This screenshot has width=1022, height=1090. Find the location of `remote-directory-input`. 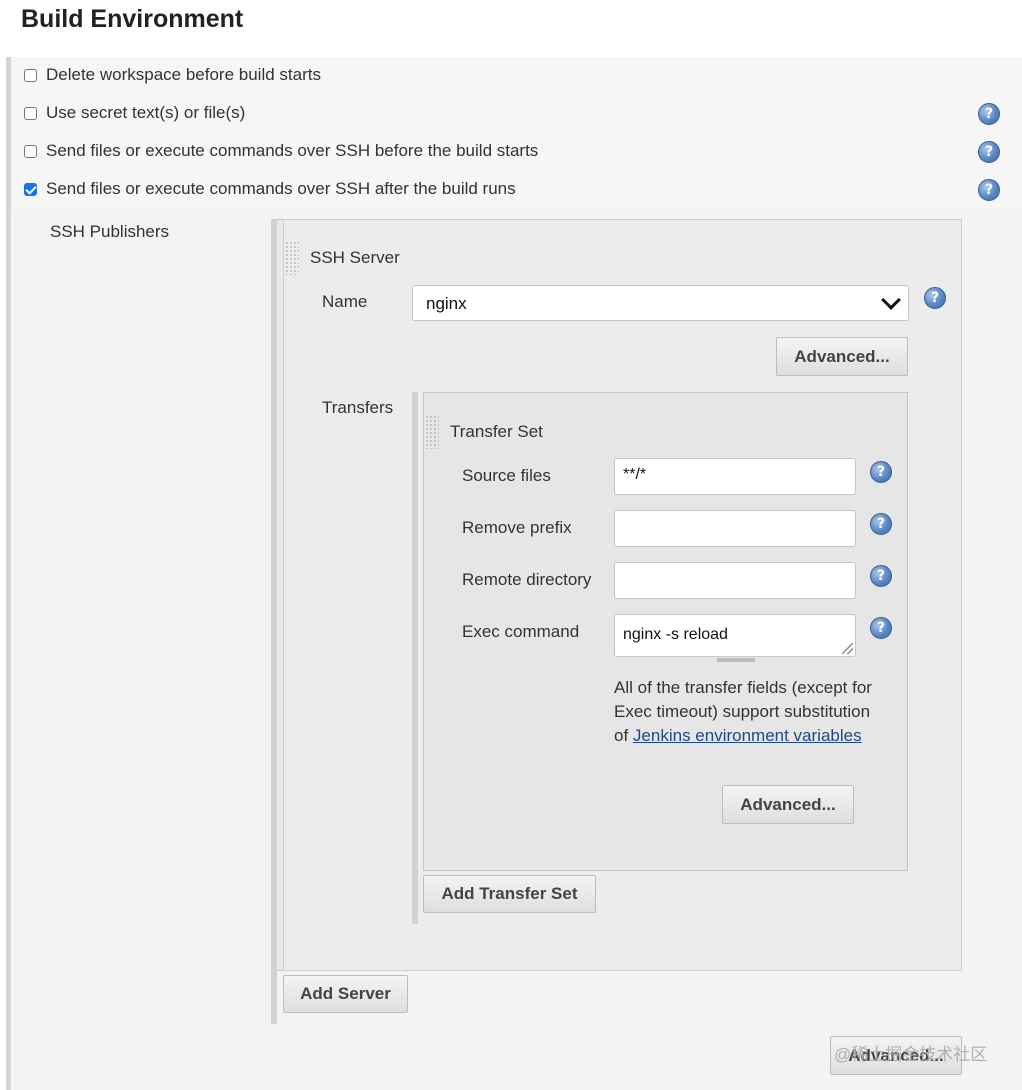

remote-directory-input is located at coordinates (735, 580).